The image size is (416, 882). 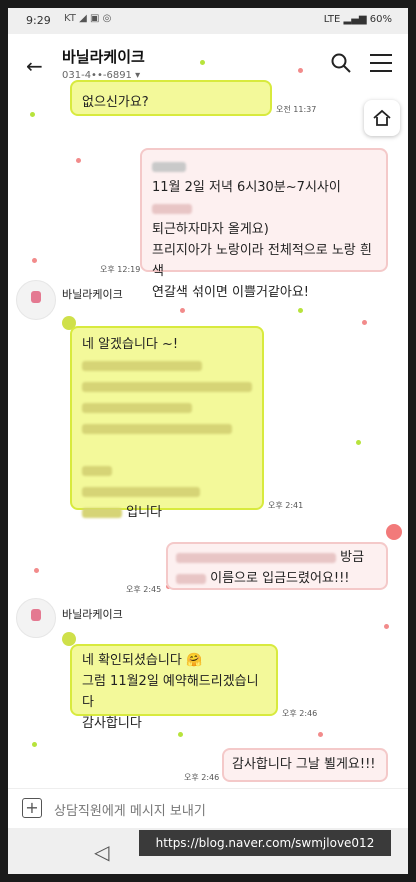 I want to click on chat-title: 바닐라케이크, so click(x=103, y=57).